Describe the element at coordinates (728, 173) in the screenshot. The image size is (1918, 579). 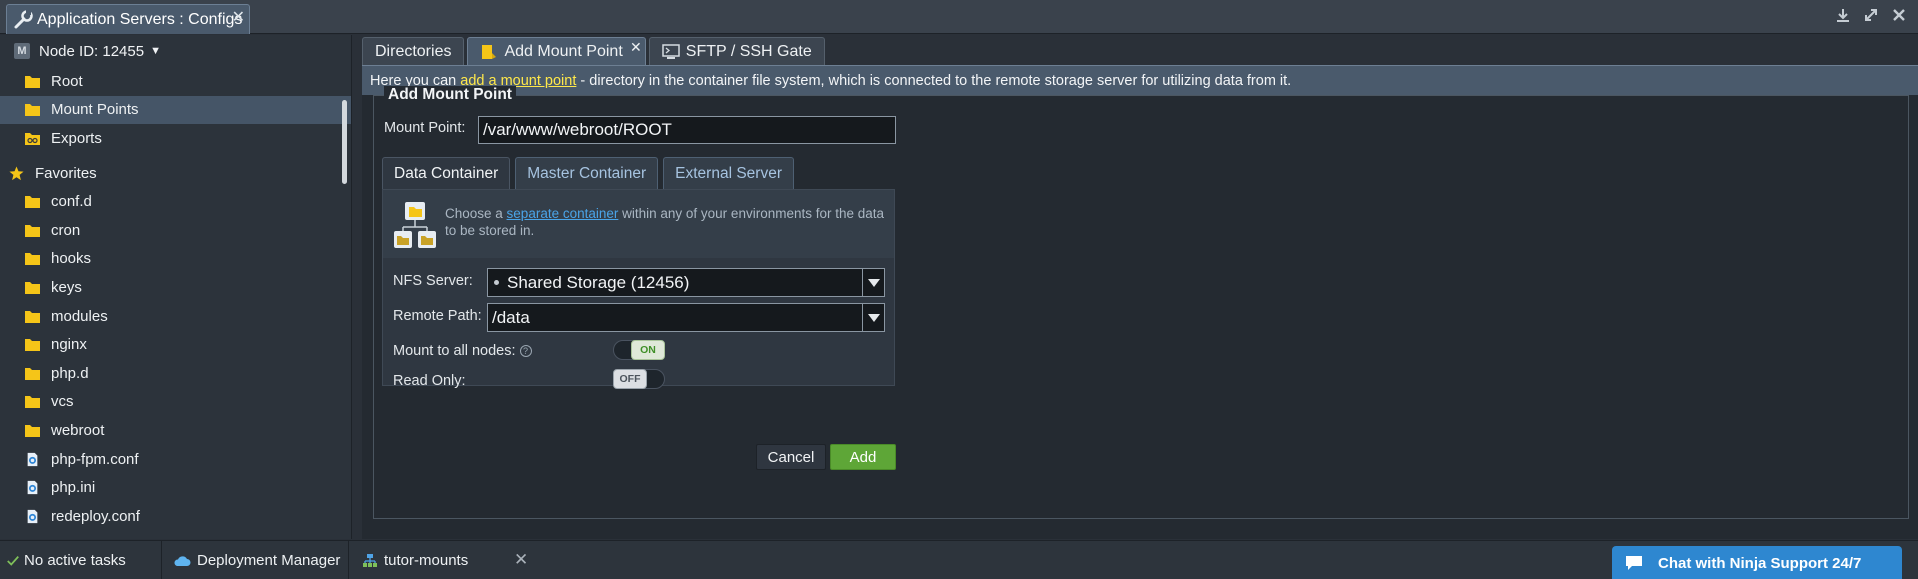
I see `tab-external-server: External Server` at that location.